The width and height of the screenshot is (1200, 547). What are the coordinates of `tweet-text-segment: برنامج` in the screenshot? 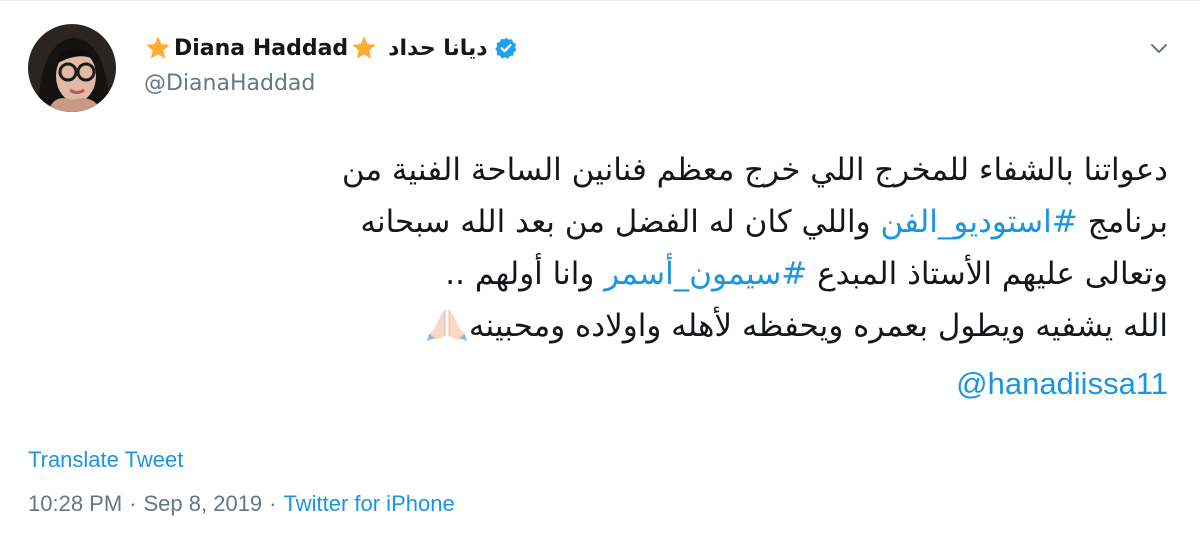 It's located at (1122, 222).